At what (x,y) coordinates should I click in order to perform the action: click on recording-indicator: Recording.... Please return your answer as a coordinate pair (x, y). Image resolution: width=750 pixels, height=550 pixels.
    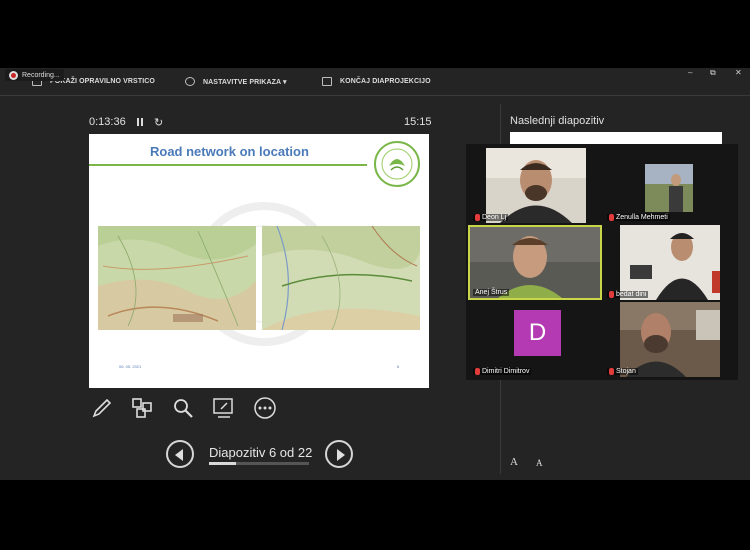
    Looking at the image, I should click on (34, 75).